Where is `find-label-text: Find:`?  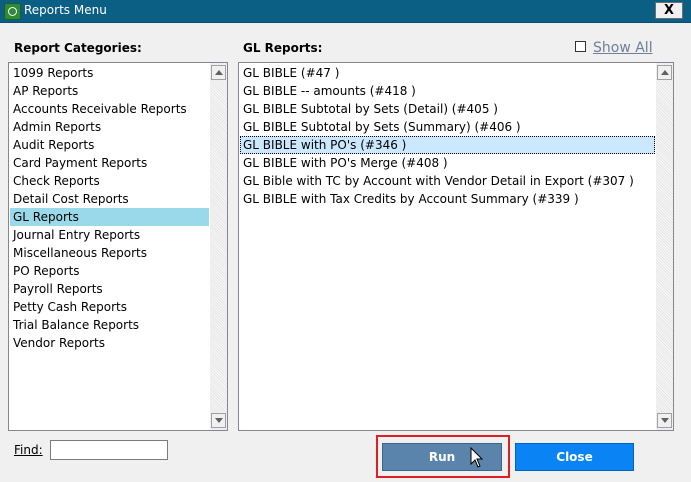 find-label-text: Find: is located at coordinates (28, 450).